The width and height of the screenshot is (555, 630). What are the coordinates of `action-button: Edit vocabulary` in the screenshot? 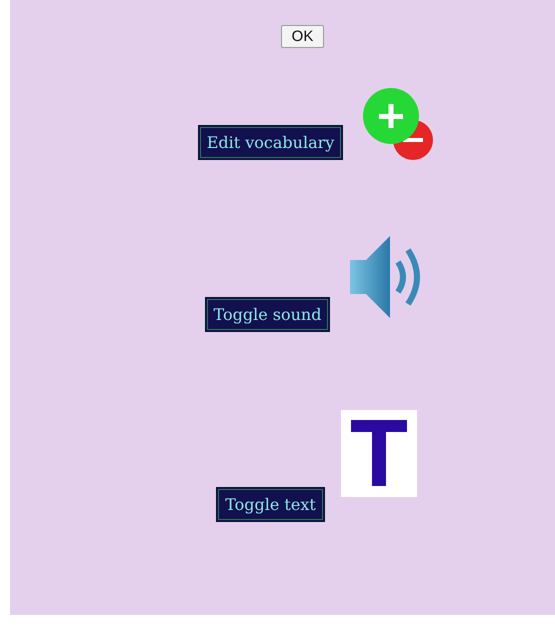 It's located at (271, 142).